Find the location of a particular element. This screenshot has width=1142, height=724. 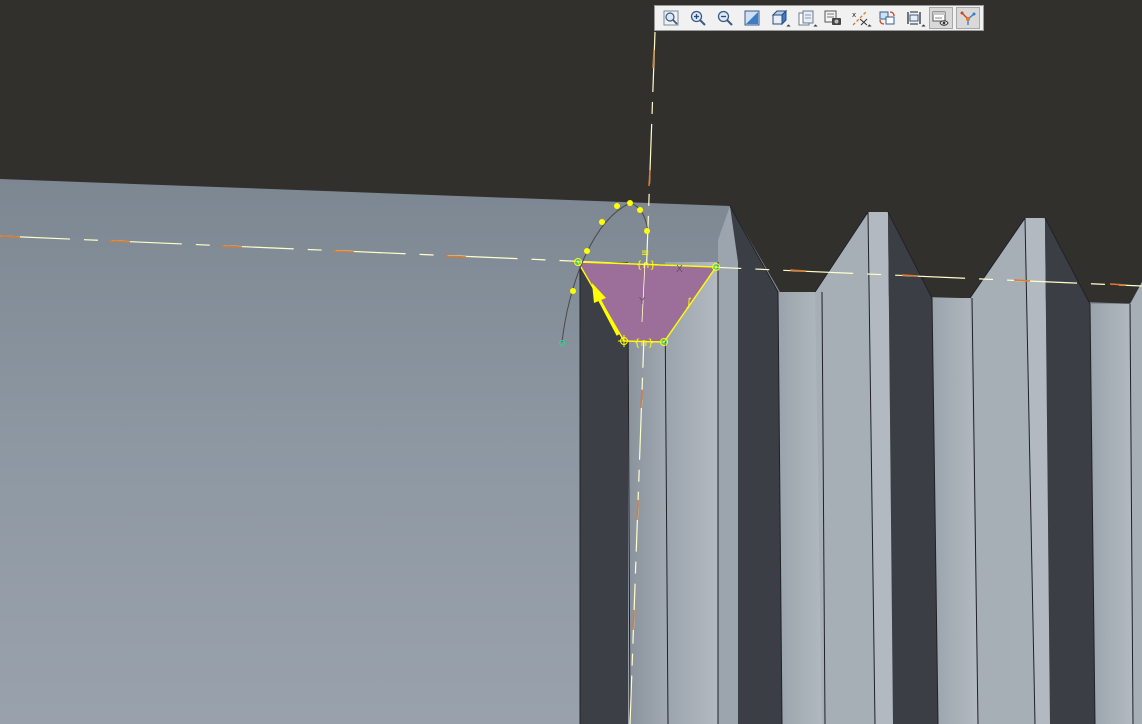

display-style-icon is located at coordinates (805, 18).